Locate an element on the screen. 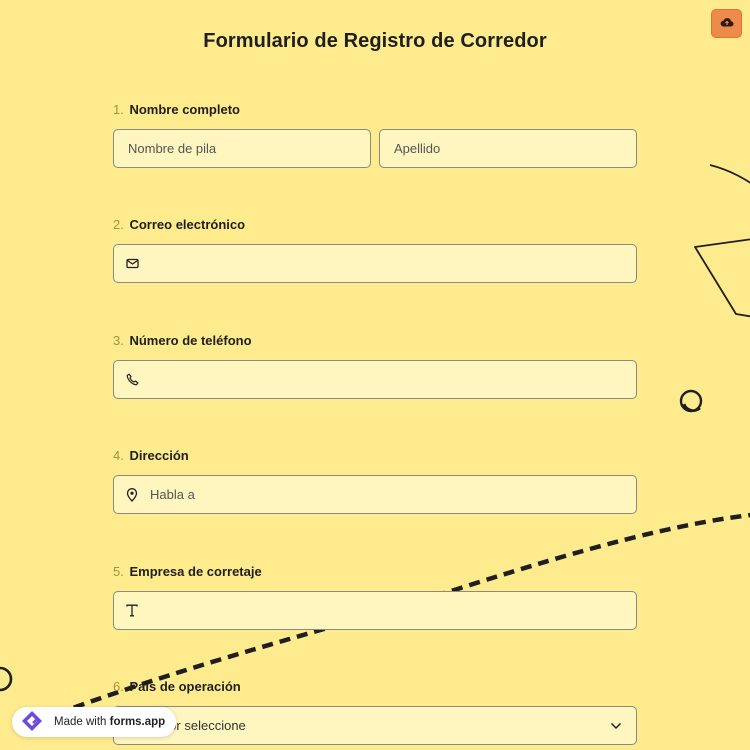  email-field is located at coordinates (375, 263).